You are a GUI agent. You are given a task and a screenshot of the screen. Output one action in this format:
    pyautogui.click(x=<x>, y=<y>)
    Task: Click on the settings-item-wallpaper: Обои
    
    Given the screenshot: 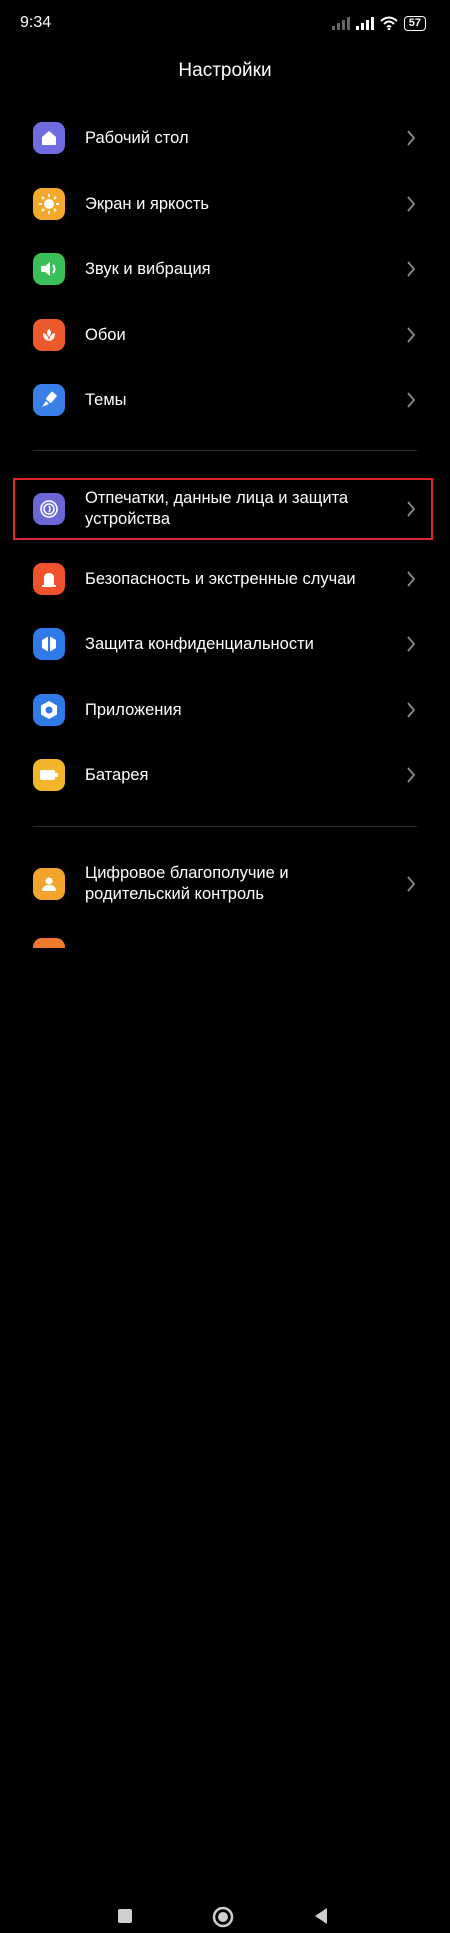 What is the action you would take?
    pyautogui.click(x=225, y=335)
    